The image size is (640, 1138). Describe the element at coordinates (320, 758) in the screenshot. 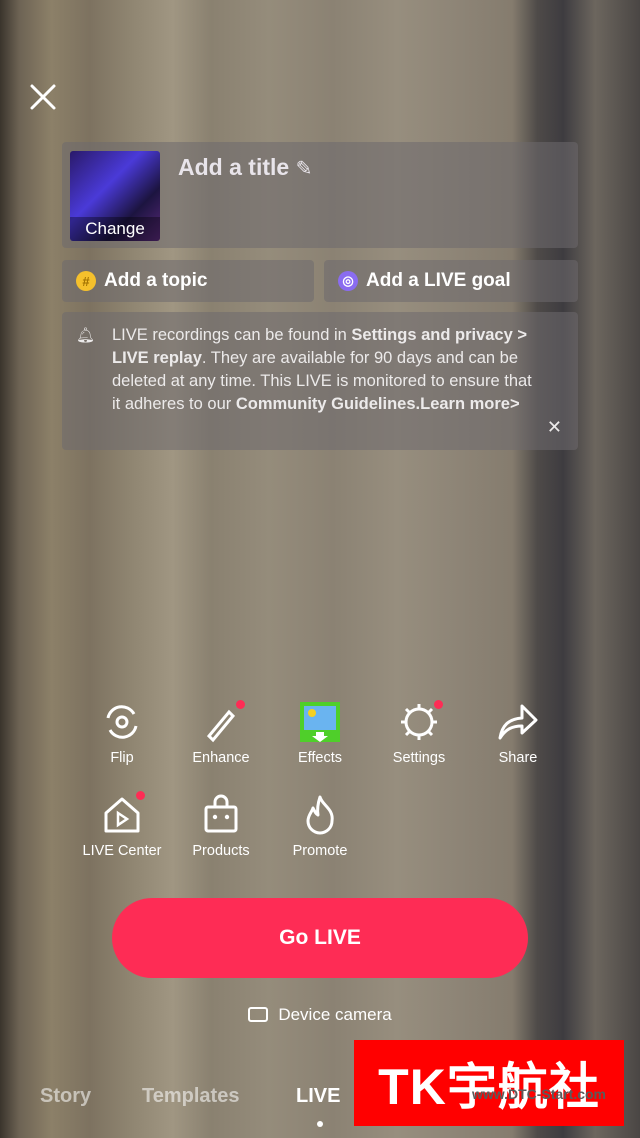

I see `effects-label: Effects` at that location.